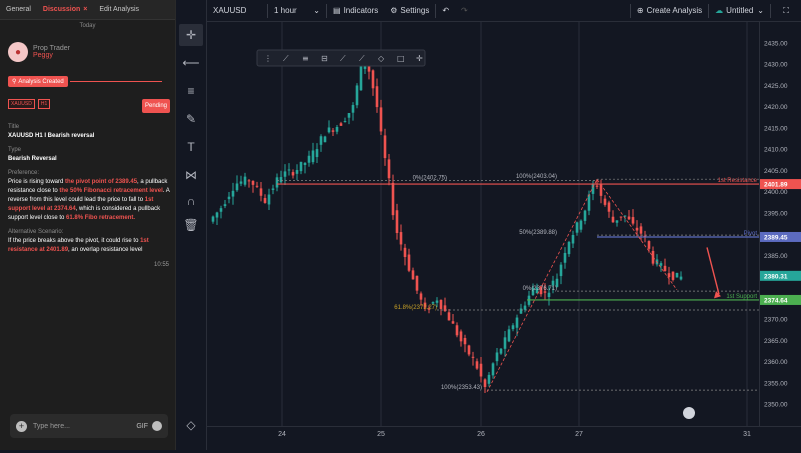 This screenshot has width=801, height=453. I want to click on trash-icon: 🗑, so click(191, 225).